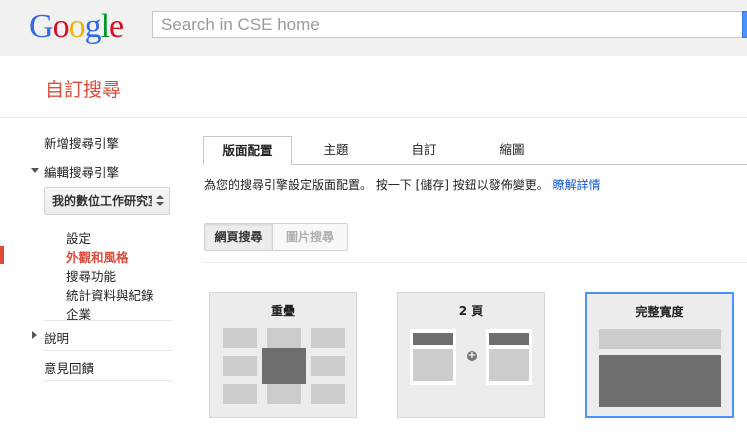 The image size is (747, 441). I want to click on sidebar-item-new-engine: 新增搜尋引擎, so click(81, 142).